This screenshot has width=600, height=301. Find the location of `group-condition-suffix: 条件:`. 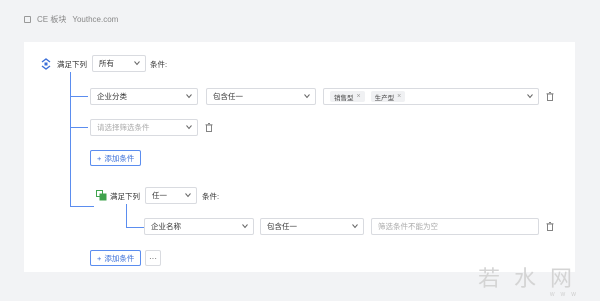

group-condition-suffix: 条件: is located at coordinates (211, 196).